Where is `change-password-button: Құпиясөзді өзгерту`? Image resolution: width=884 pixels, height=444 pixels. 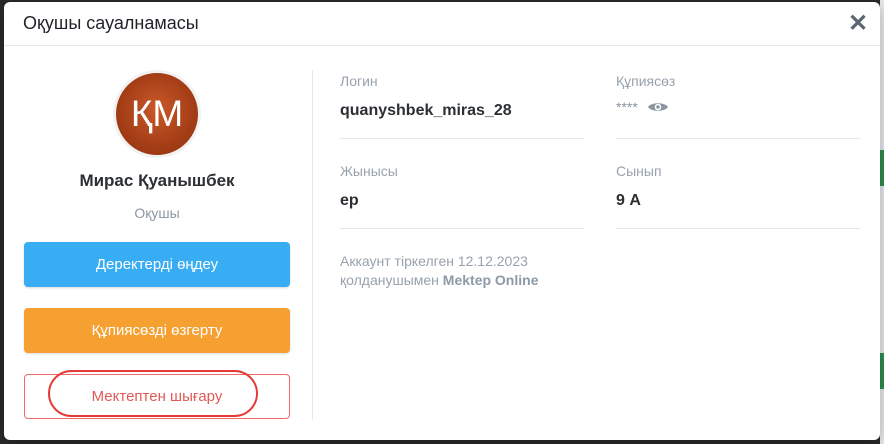
change-password-button: Құпиясөзді өзгерту is located at coordinates (157, 330).